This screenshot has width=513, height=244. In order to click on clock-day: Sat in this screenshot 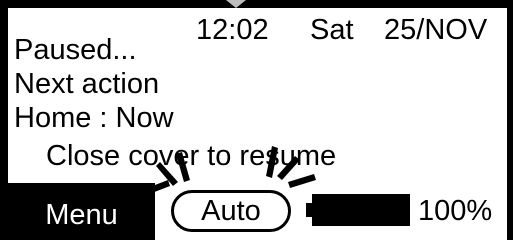, I will do `click(332, 30)`.